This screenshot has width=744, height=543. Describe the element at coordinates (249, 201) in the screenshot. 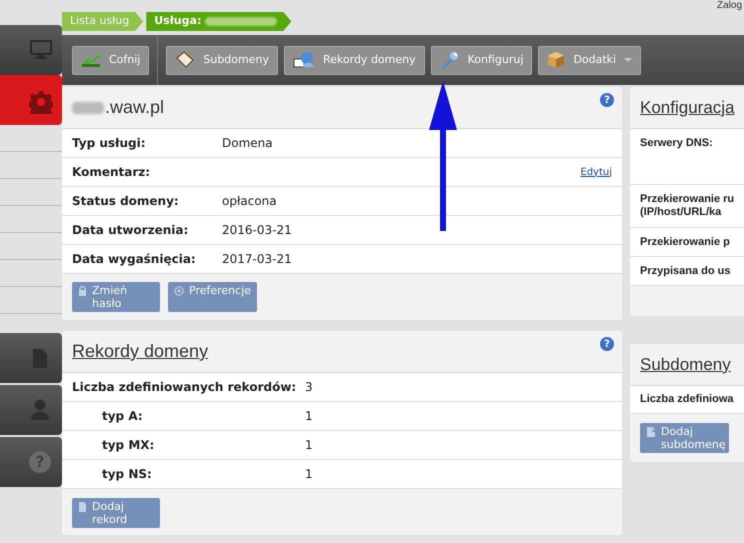

I see `field-value: opłacona` at that location.